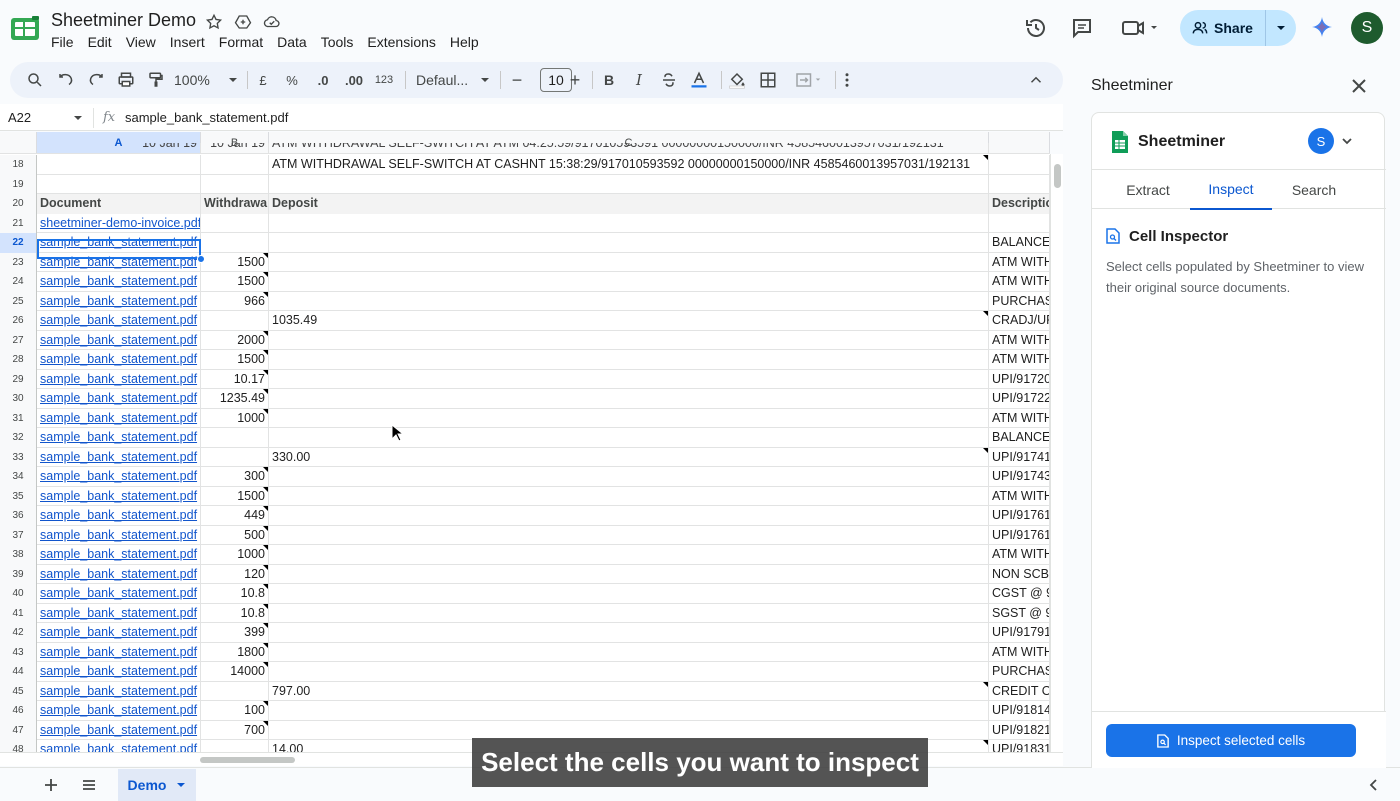  What do you see at coordinates (18, 262) in the screenshot?
I see `row-number: 23` at bounding box center [18, 262].